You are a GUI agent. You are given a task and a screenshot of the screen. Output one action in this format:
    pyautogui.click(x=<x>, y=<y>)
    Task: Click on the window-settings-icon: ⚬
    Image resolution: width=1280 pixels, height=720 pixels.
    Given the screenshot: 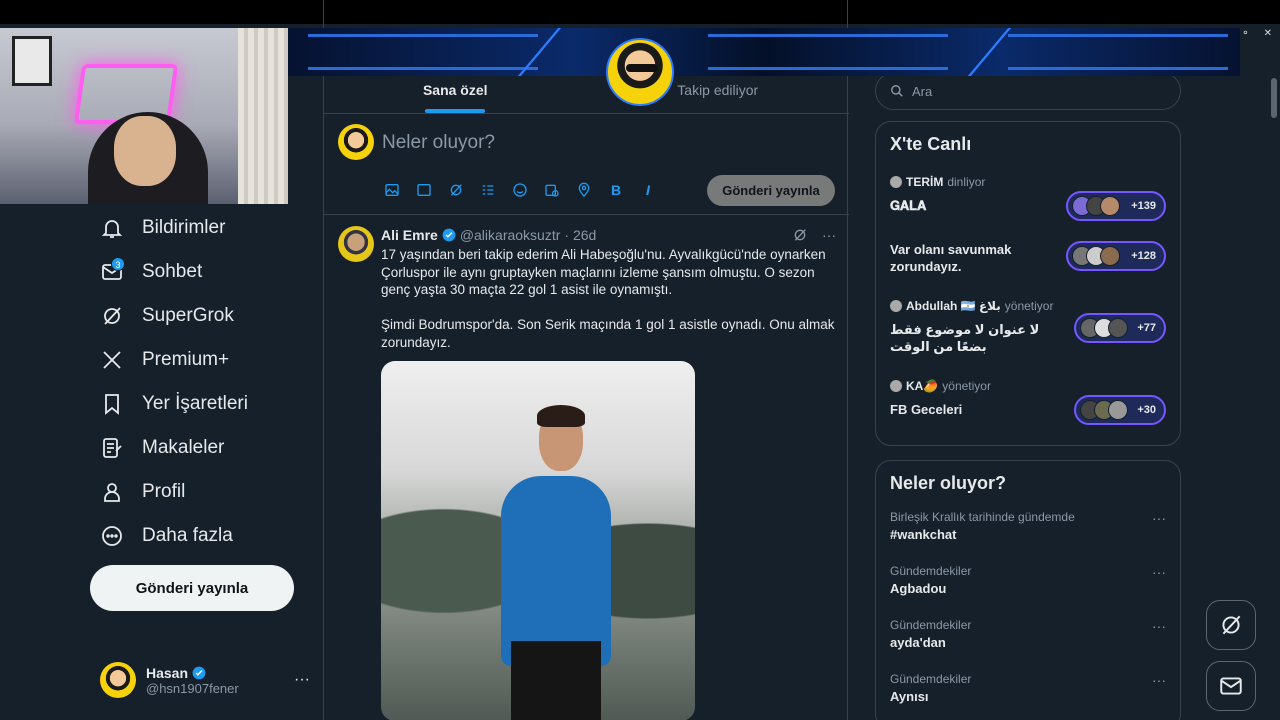 What is the action you would take?
    pyautogui.click(x=1245, y=33)
    